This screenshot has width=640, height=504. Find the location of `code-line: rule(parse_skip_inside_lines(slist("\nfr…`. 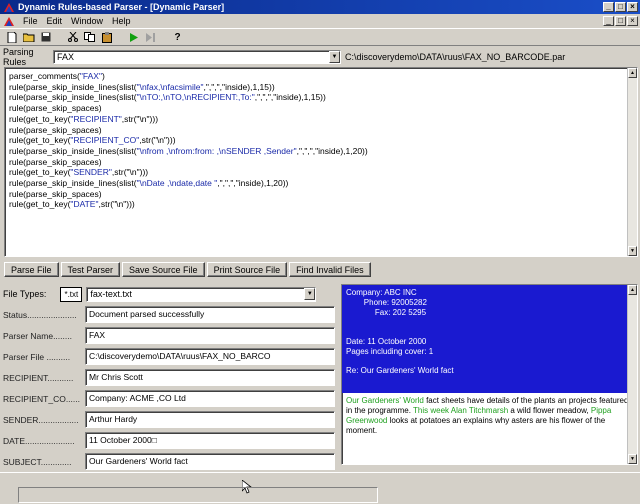

code-line: rule(parse_skip_inside_lines(slist("\nfr… is located at coordinates (188, 150).